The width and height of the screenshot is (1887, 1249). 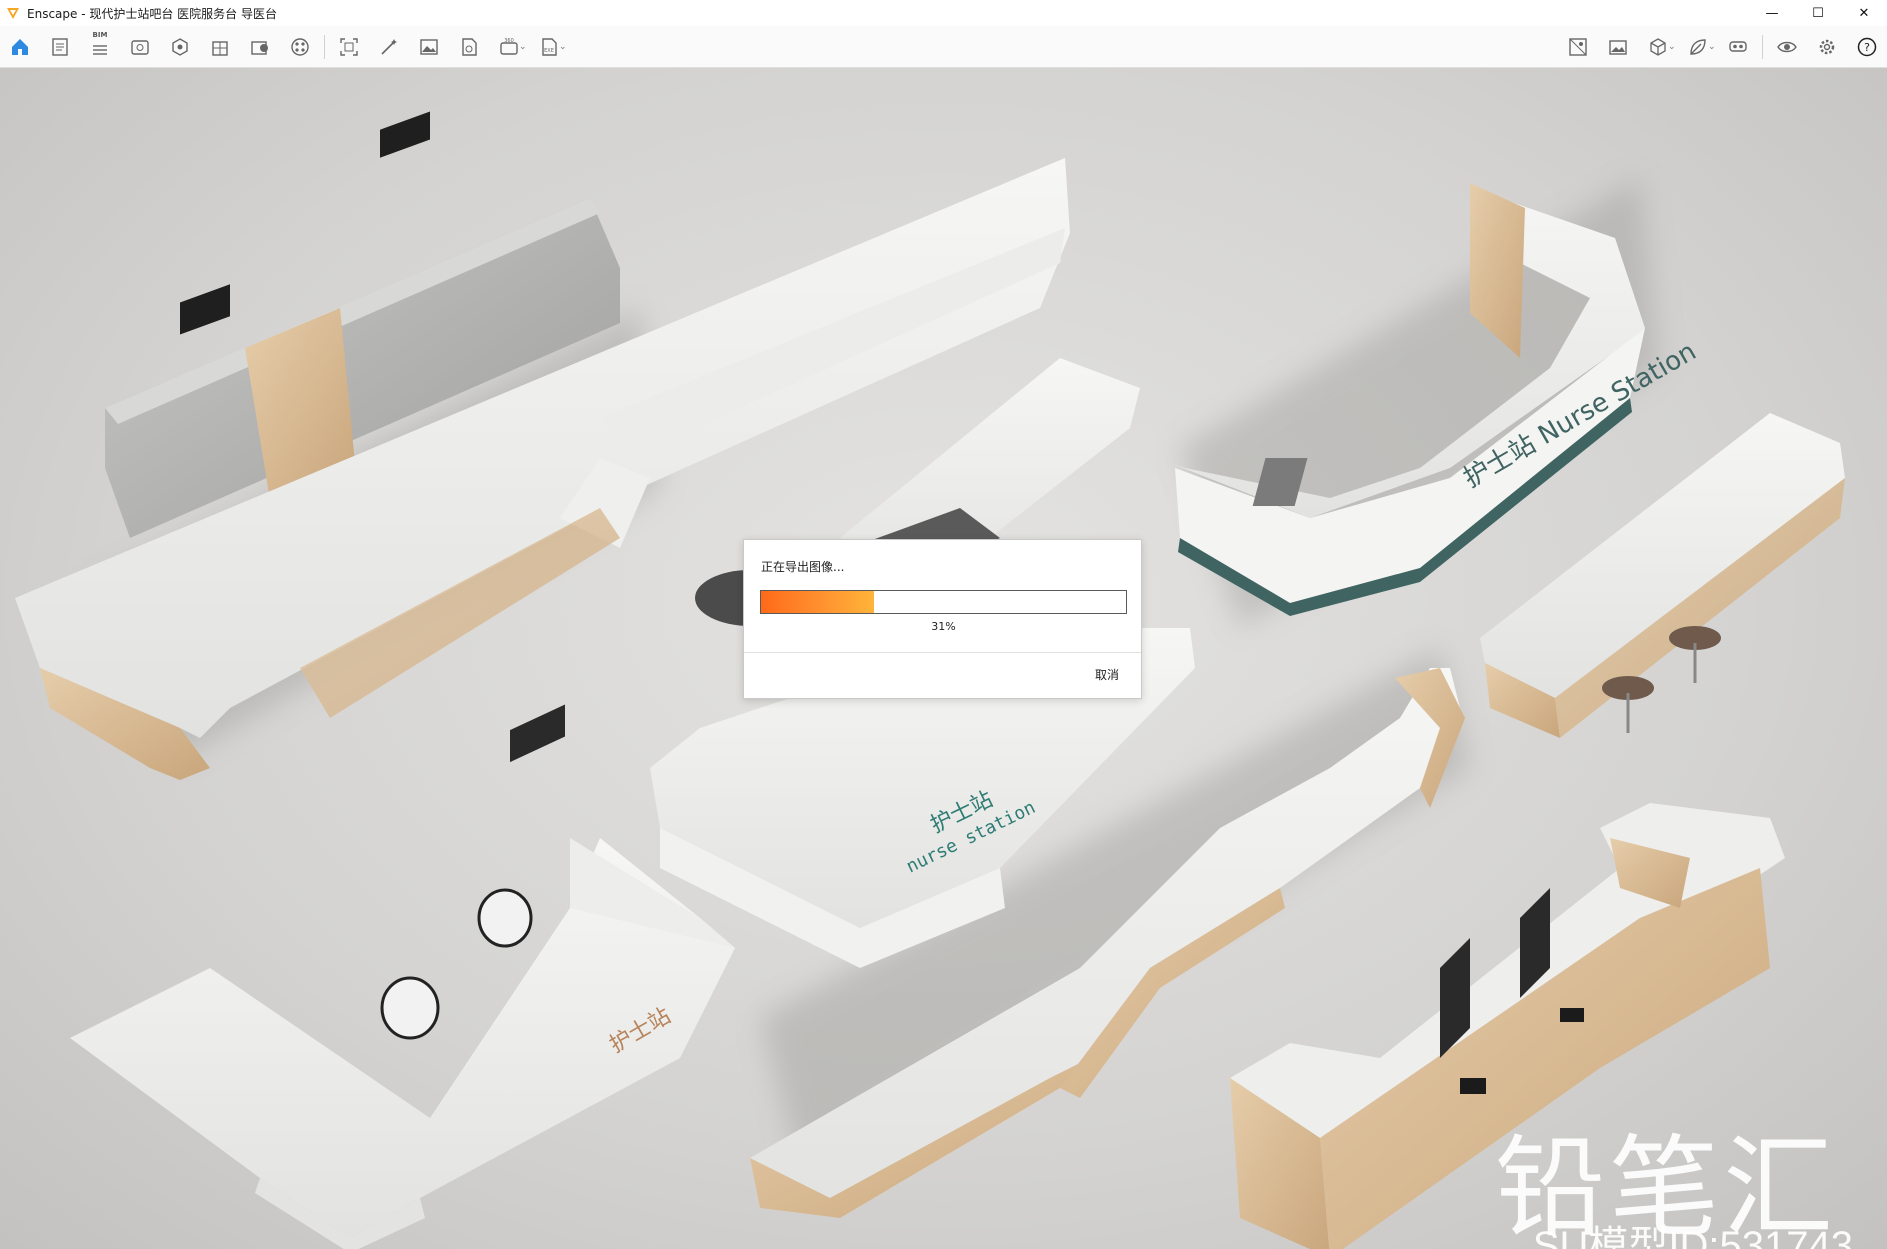 What do you see at coordinates (1107, 674) in the screenshot?
I see `cancel-button: 取消` at bounding box center [1107, 674].